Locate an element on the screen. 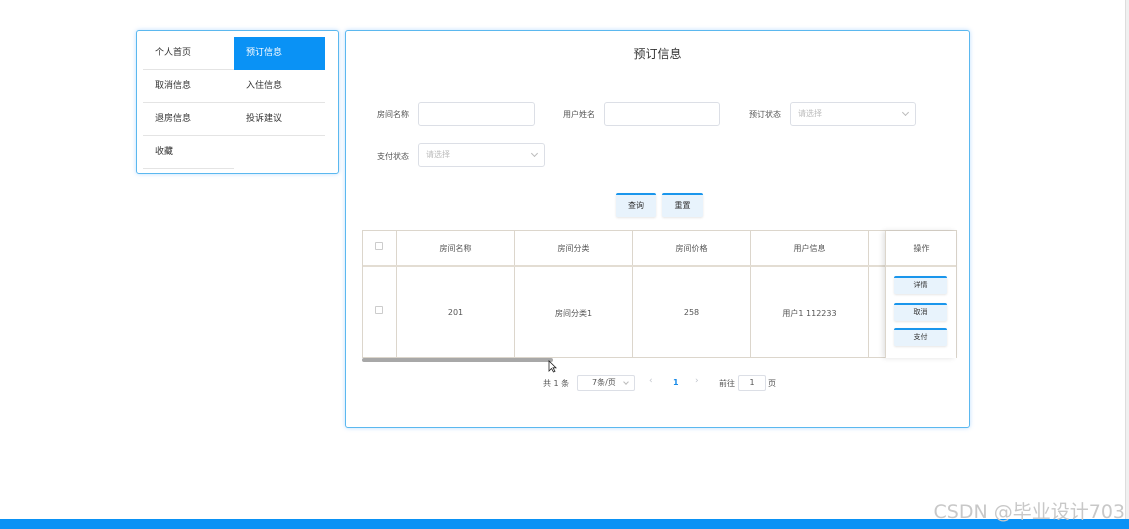 The height and width of the screenshot is (529, 1129). column-header-price: 房间价格 is located at coordinates (691, 248).